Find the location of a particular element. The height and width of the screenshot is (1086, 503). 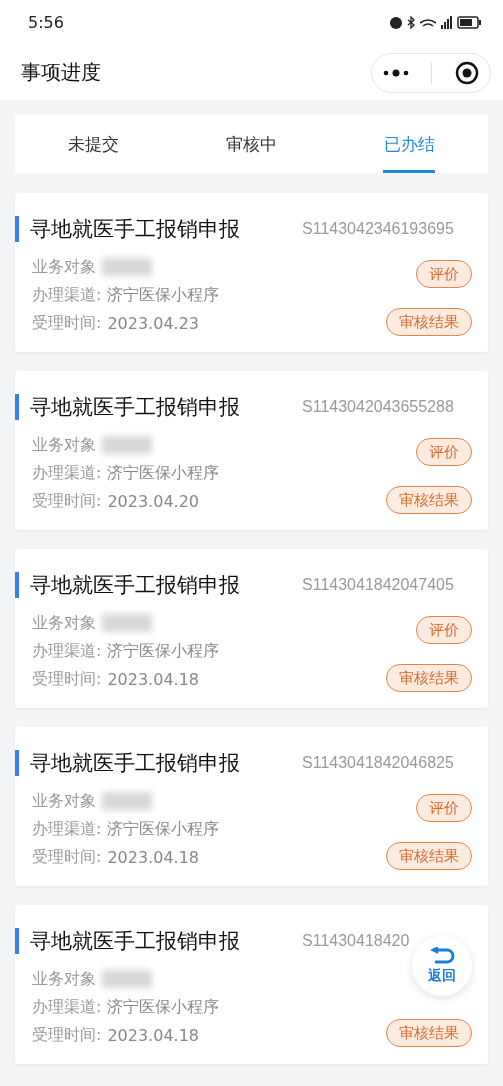

record-card: 寻地就医手工报销申报 S1143042346193695 业务对象 办理渠道: 济宁医保小程序 受理时间: 2023.04.23 评价 审核结果 is located at coordinates (251, 272).